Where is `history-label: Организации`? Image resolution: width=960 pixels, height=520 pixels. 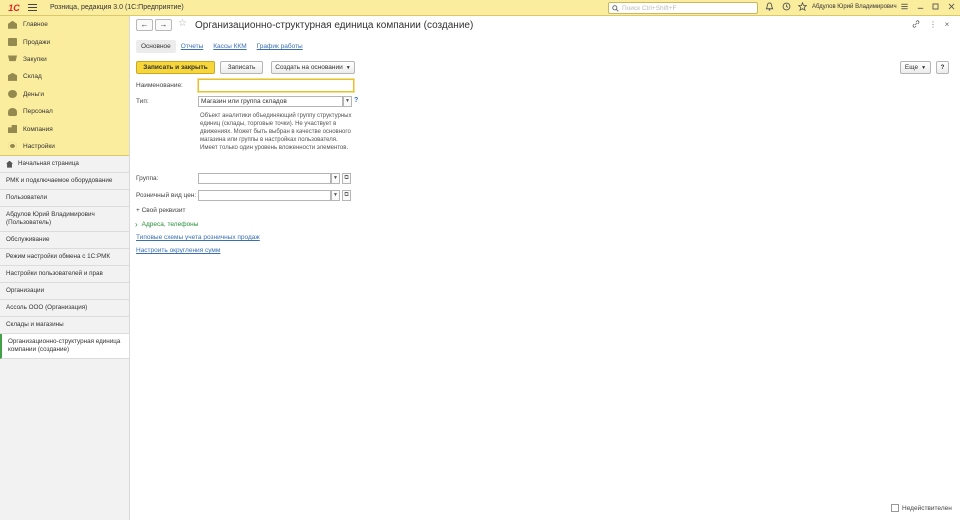
history-label: Организации is located at coordinates (25, 291).